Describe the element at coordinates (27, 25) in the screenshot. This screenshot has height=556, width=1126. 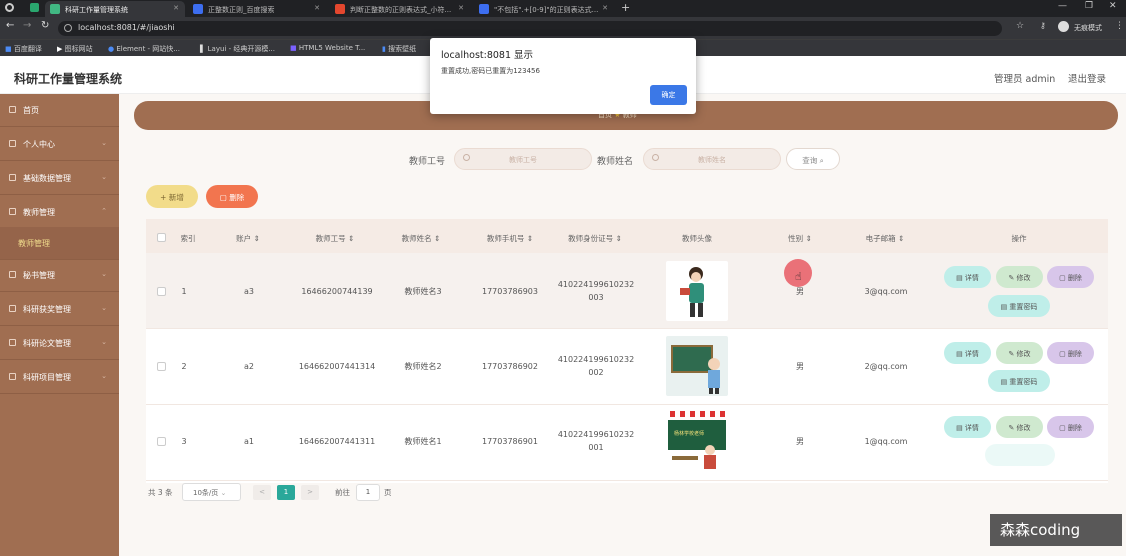
I see `forward-icon: →` at that location.